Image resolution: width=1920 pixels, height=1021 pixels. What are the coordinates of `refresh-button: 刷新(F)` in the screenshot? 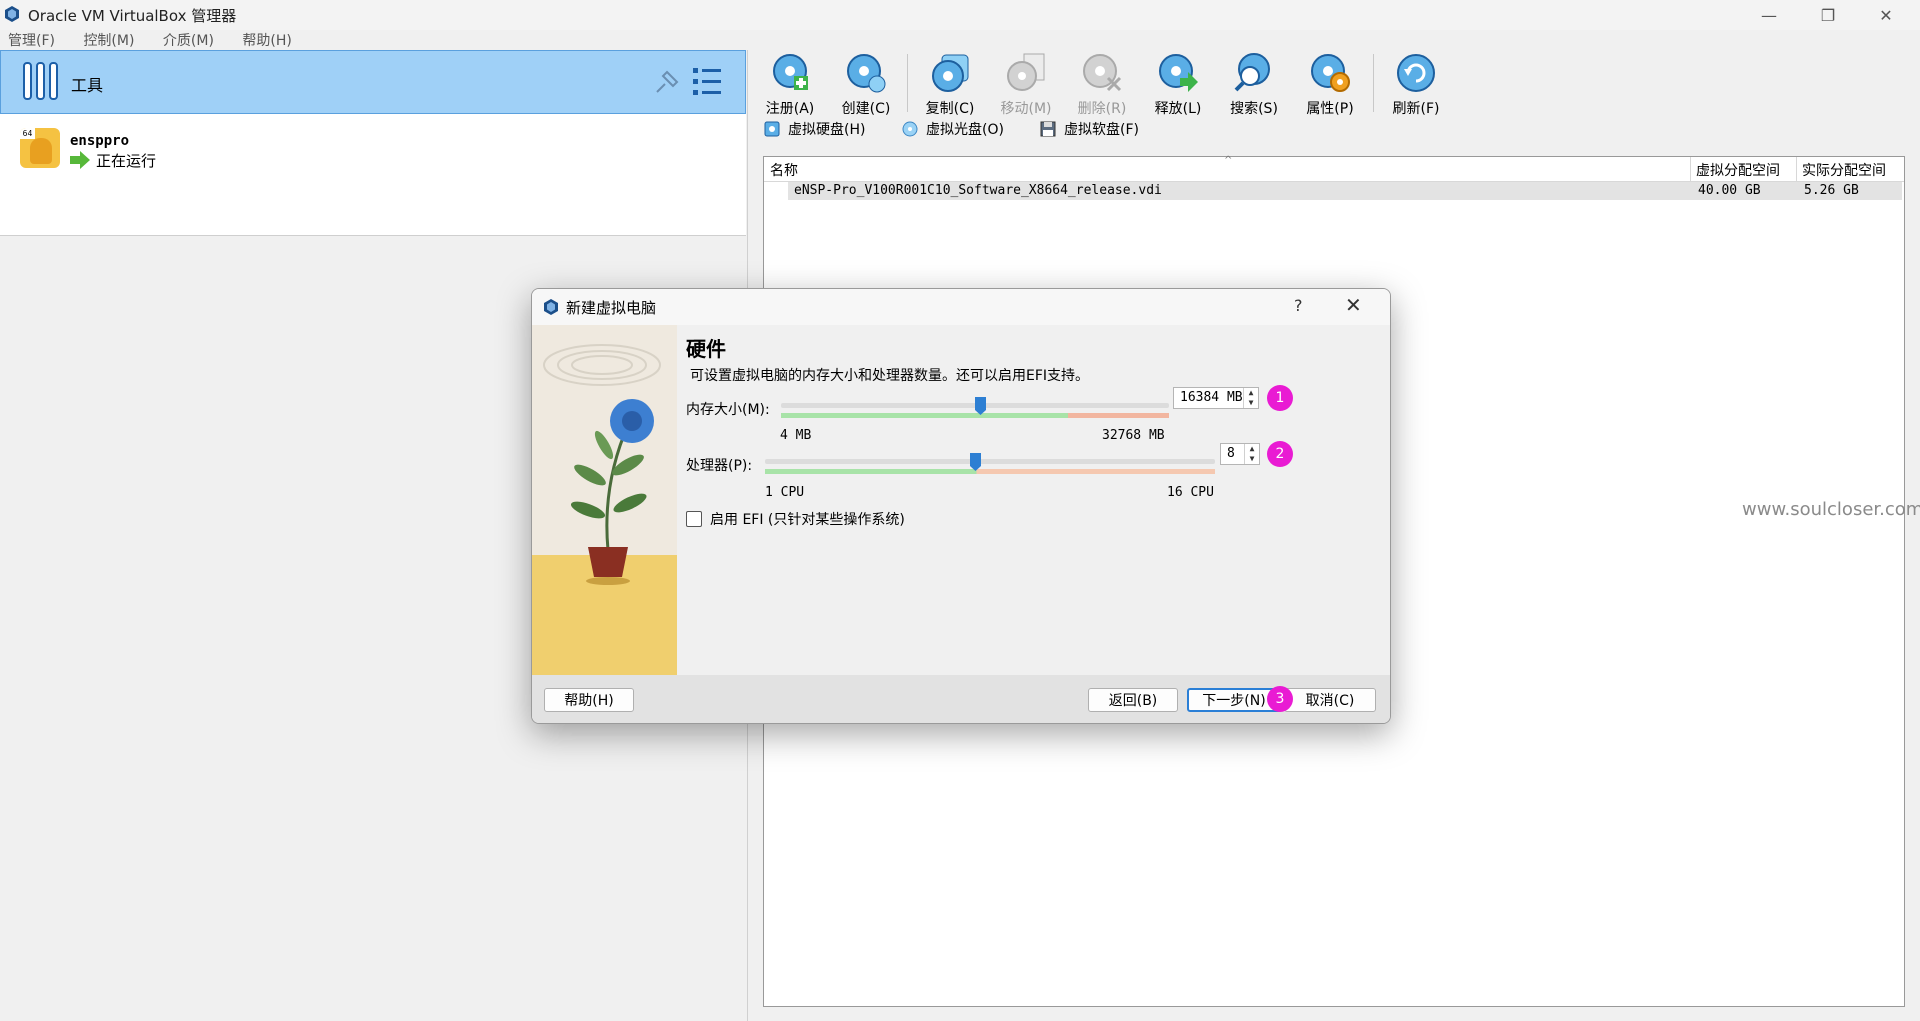 It's located at (1416, 84).